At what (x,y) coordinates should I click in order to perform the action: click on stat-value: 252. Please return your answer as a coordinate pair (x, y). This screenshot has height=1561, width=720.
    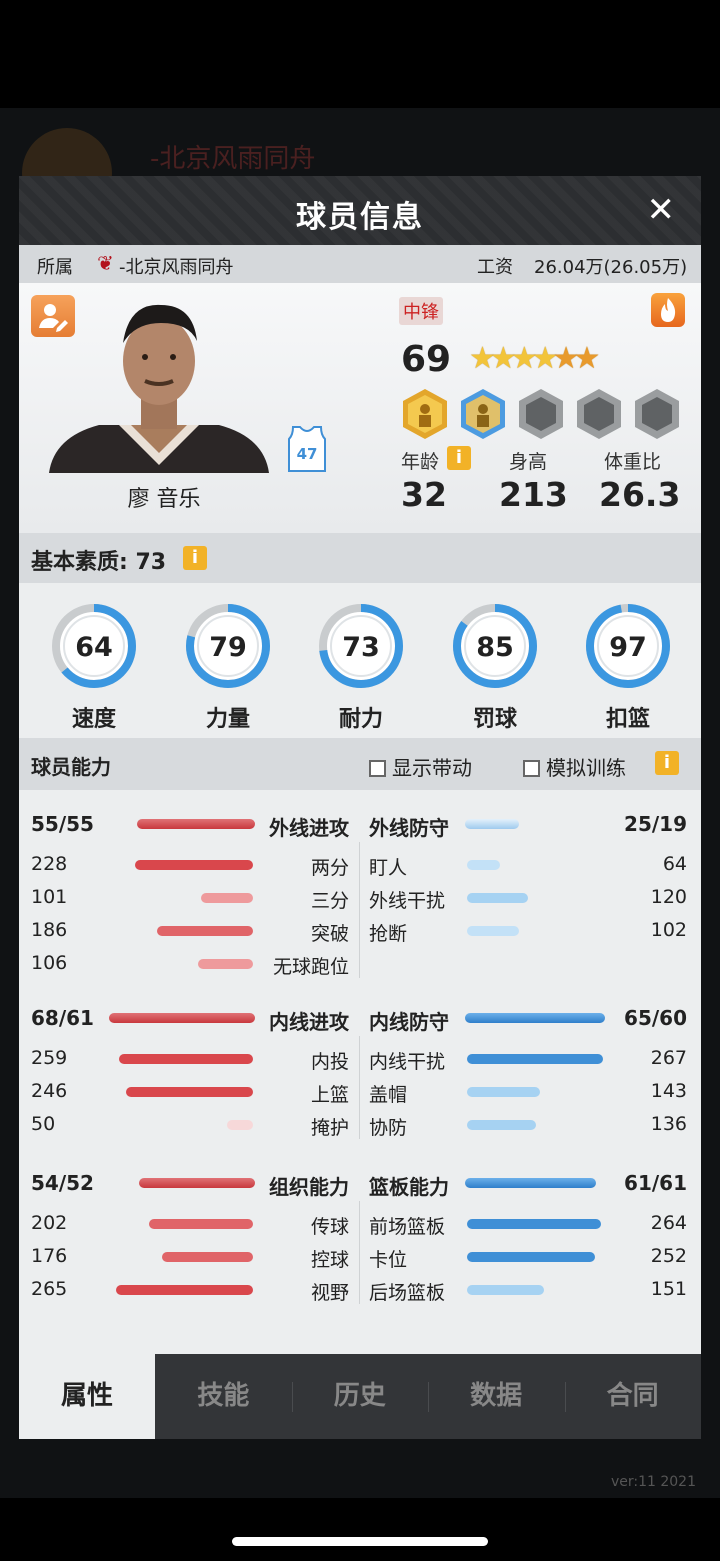
    Looking at the image, I should click on (668, 1256).